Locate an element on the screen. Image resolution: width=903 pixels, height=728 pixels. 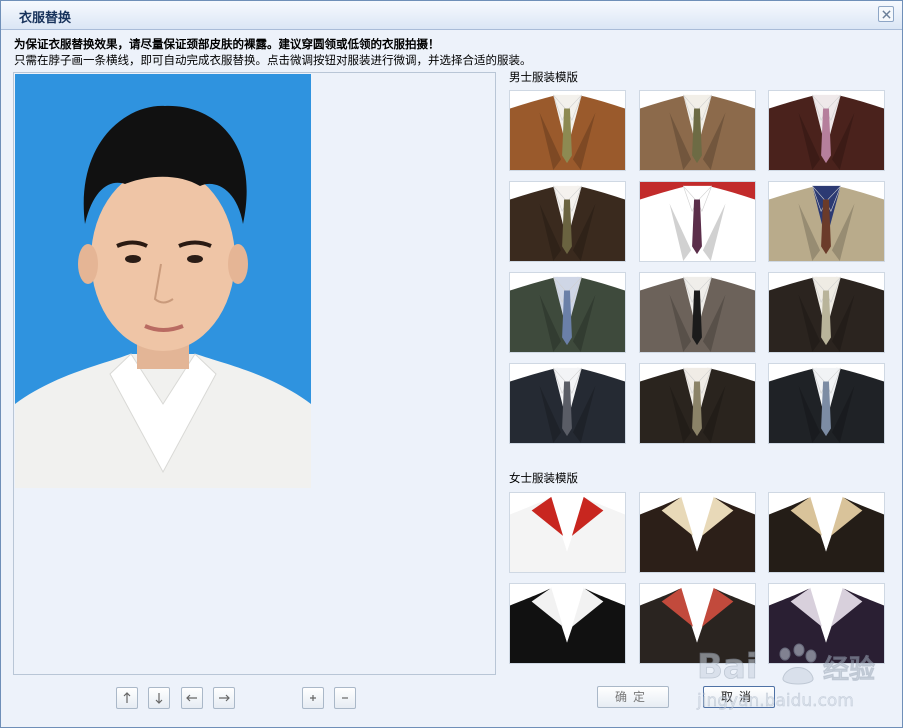
zoom-in-button is located at coordinates (313, 698).